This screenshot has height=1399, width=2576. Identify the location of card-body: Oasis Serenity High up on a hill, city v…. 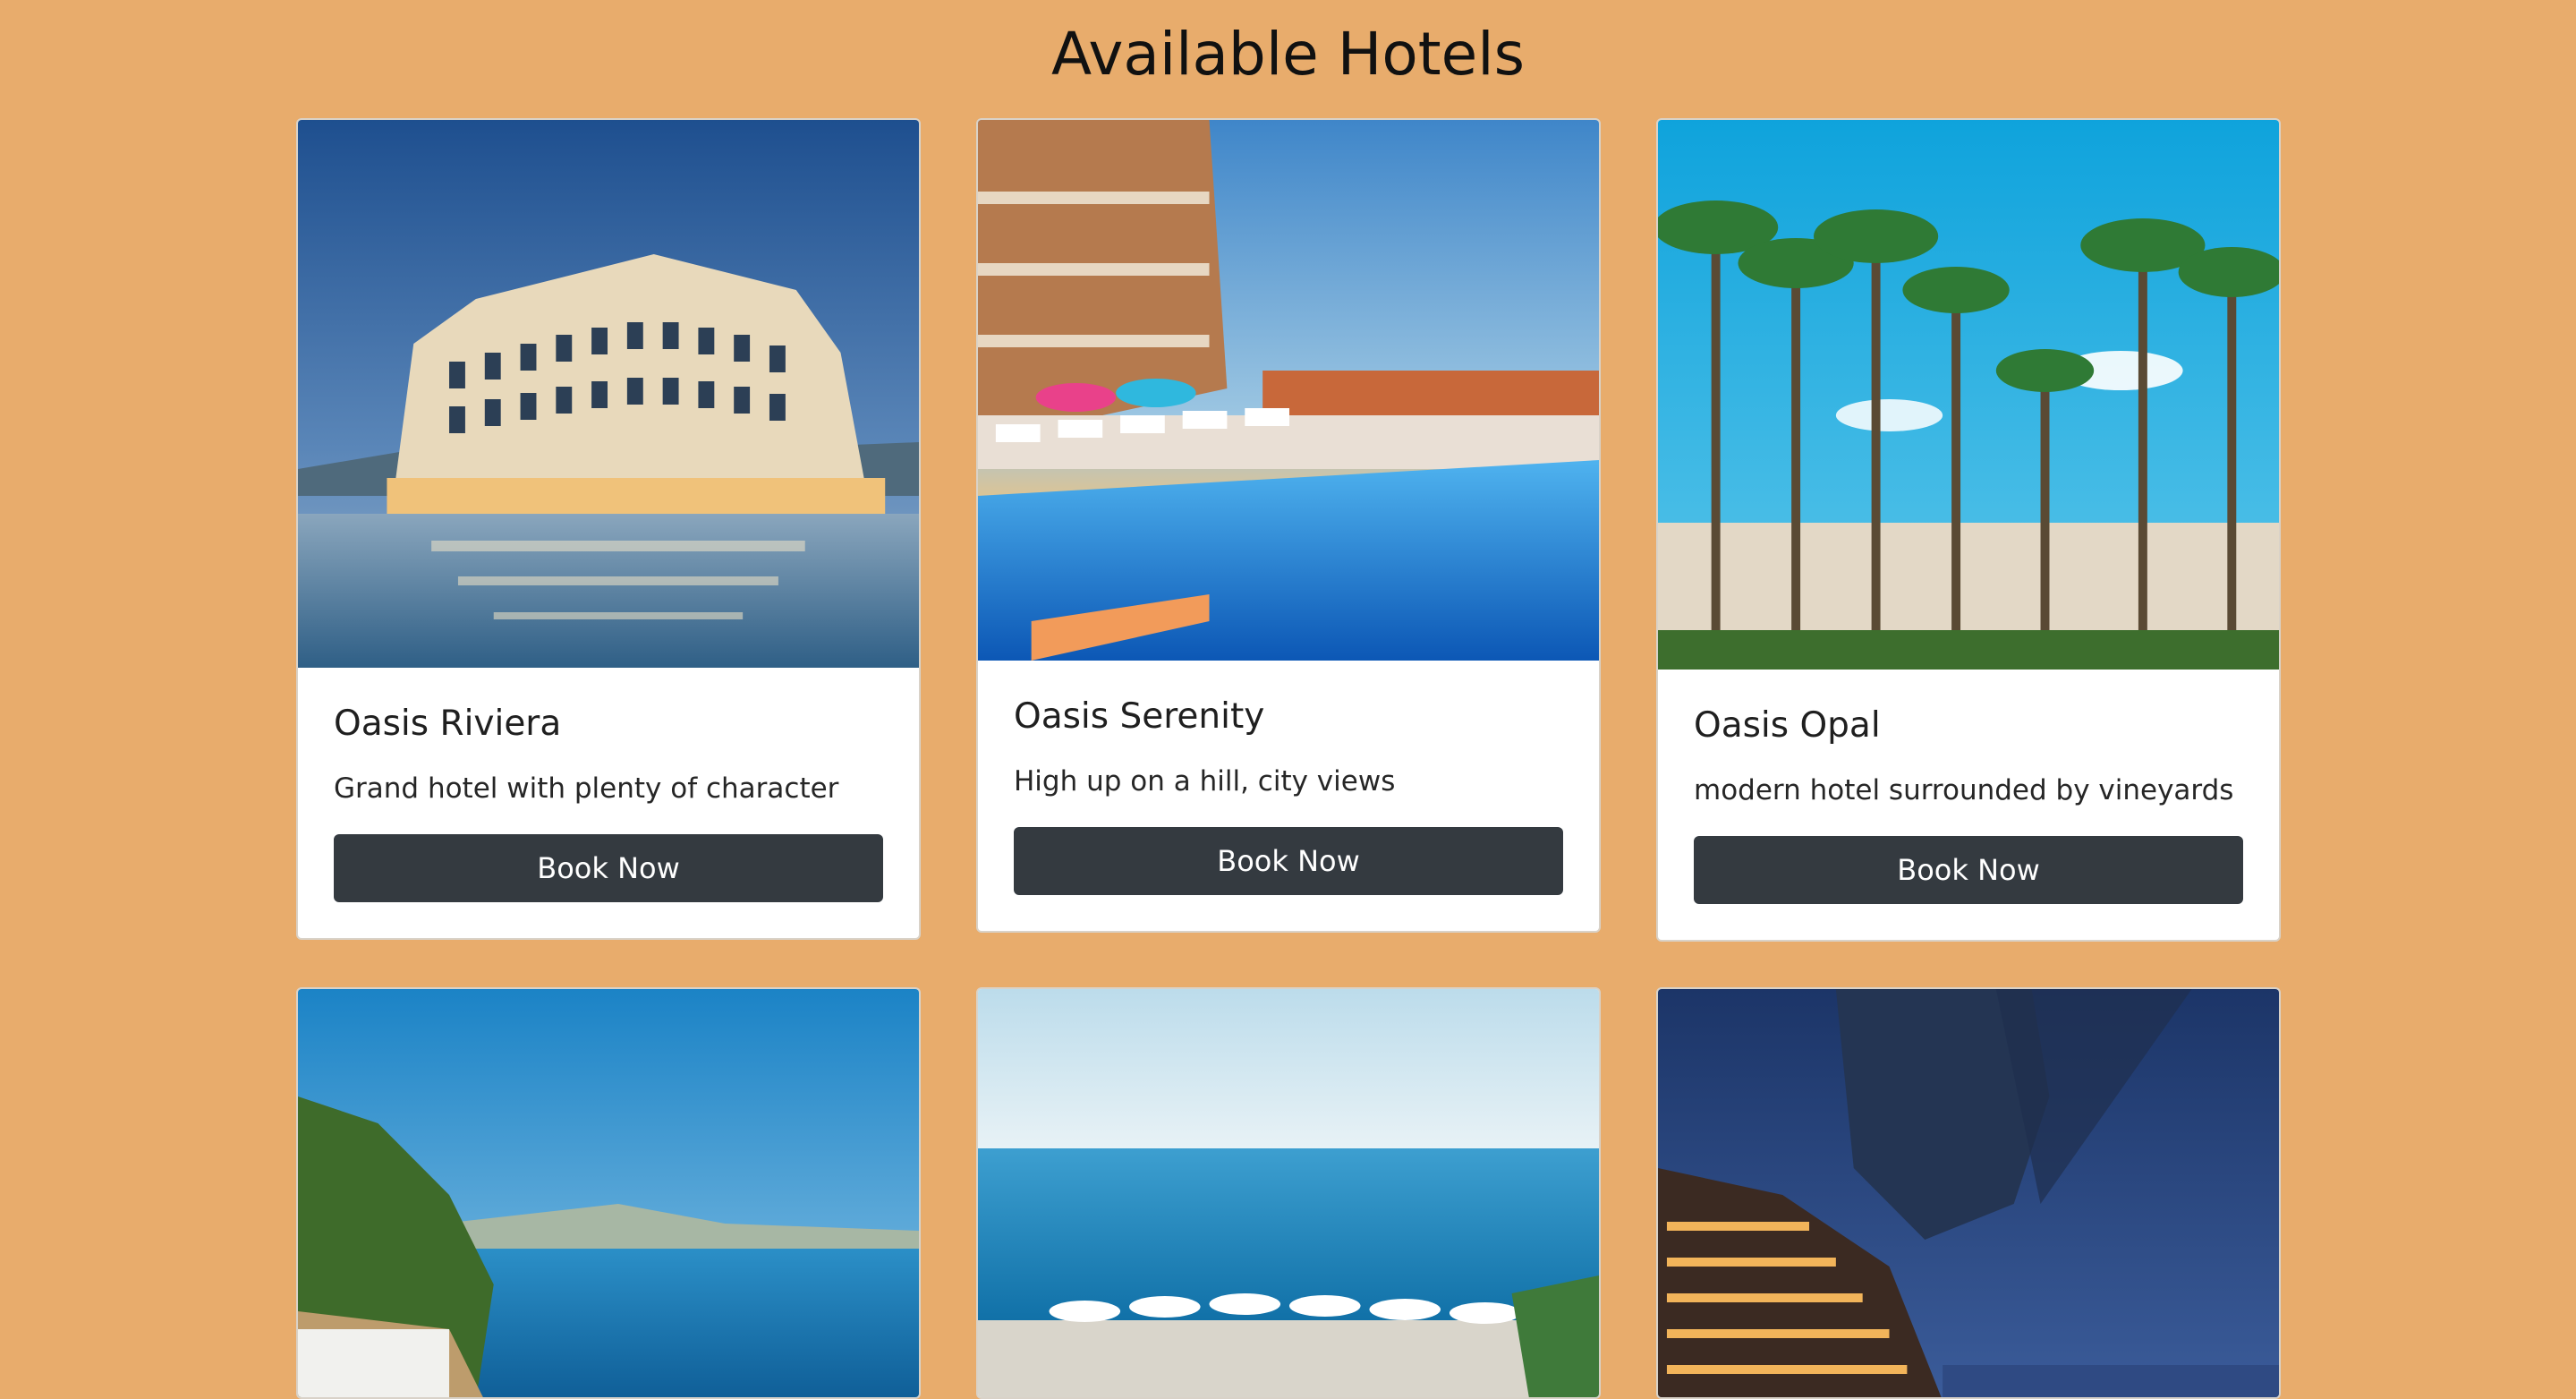
(1288, 796).